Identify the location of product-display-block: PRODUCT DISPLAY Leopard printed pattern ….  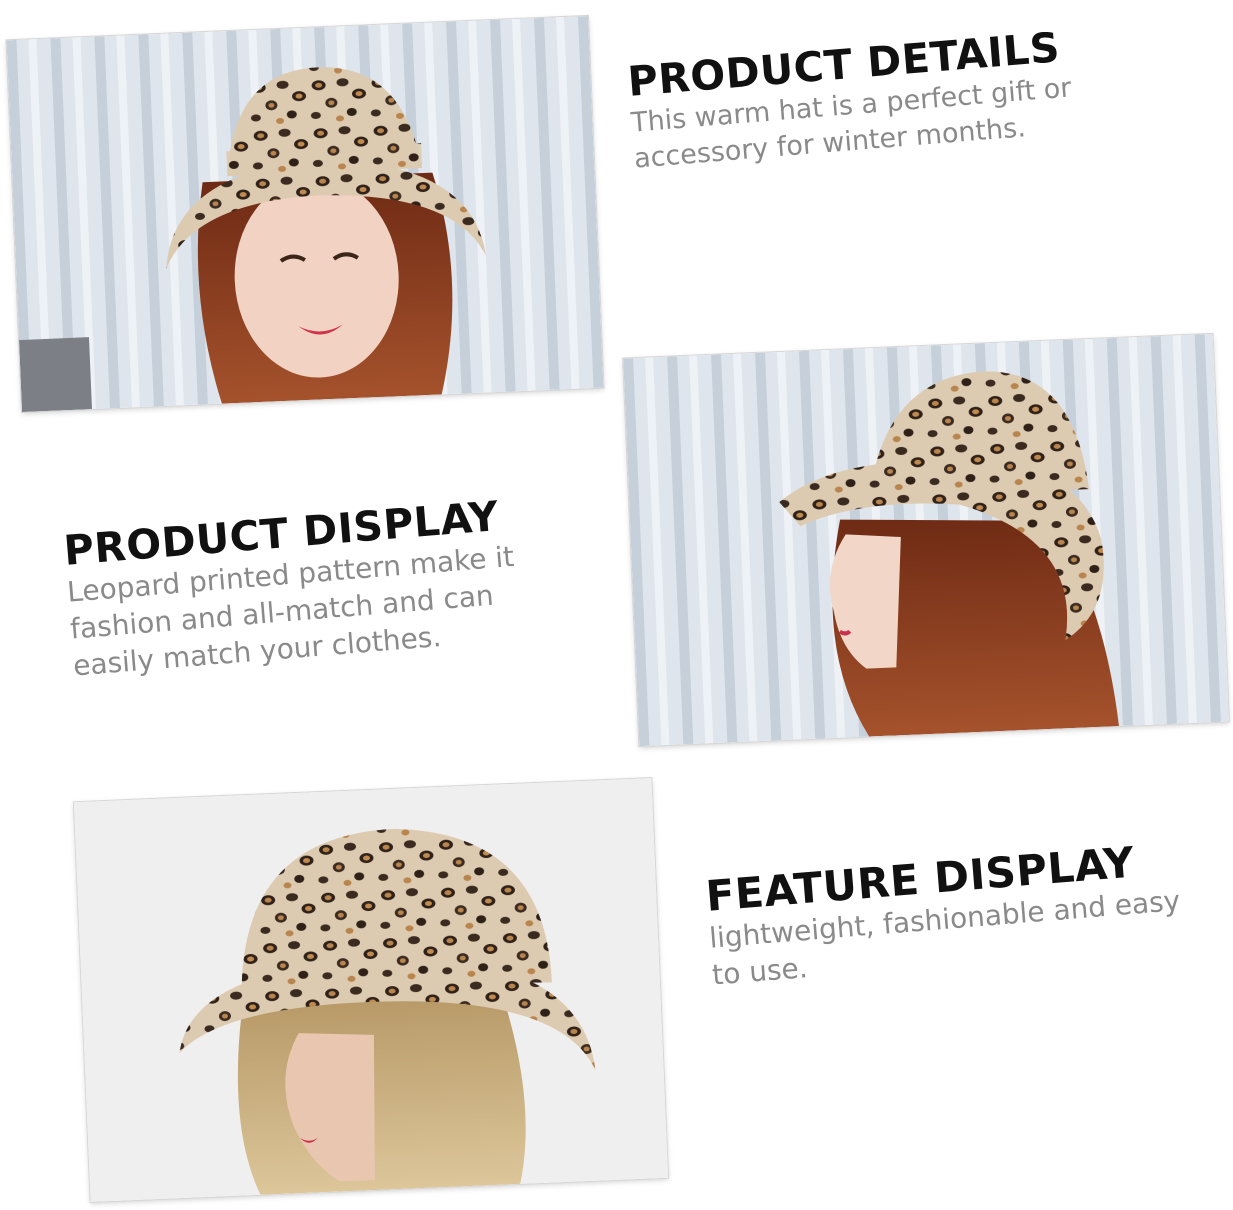
(291, 588).